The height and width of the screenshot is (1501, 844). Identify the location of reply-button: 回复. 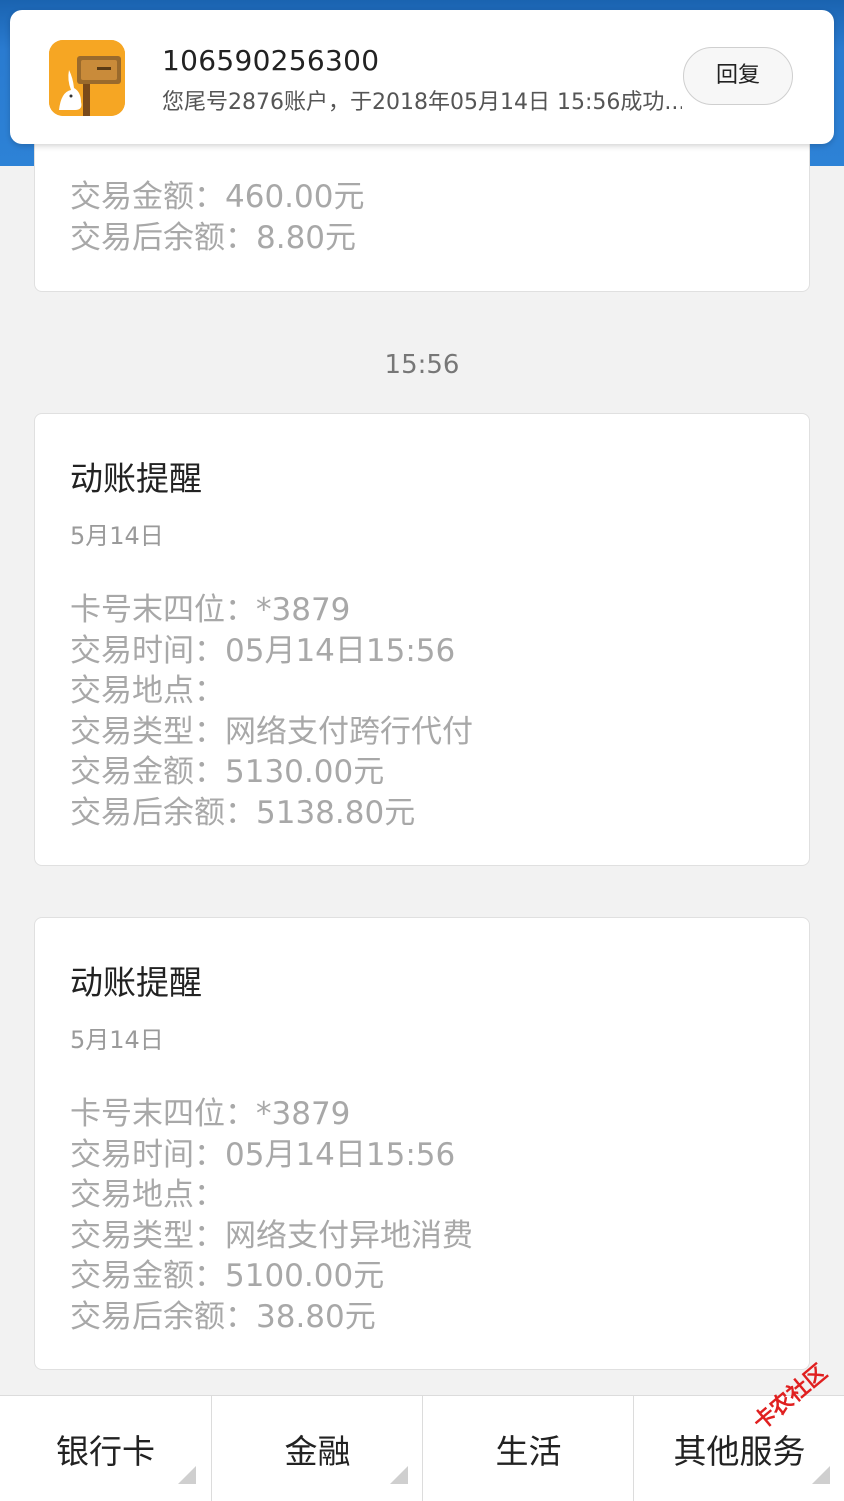
(738, 76).